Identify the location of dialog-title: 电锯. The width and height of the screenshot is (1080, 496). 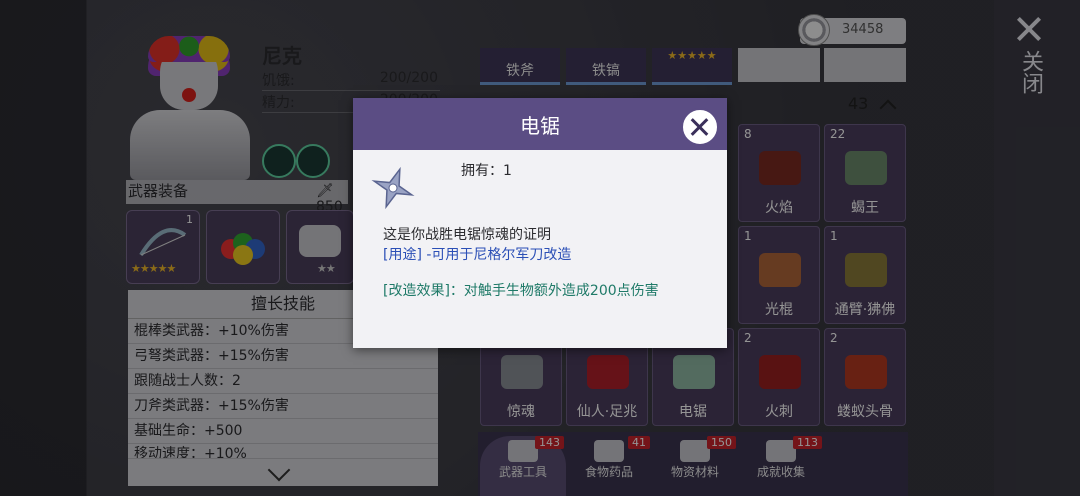
(540, 124).